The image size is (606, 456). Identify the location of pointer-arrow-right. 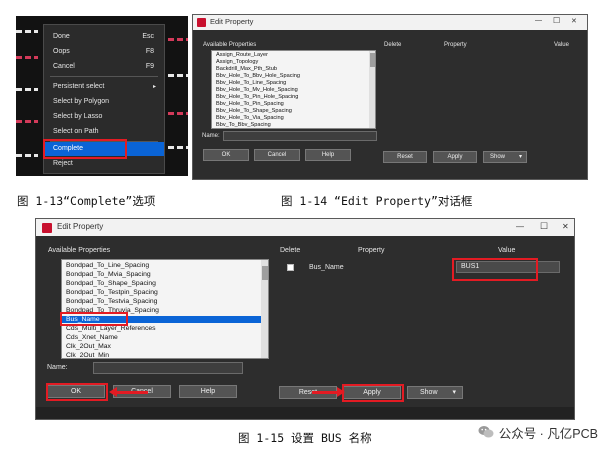
(328, 392).